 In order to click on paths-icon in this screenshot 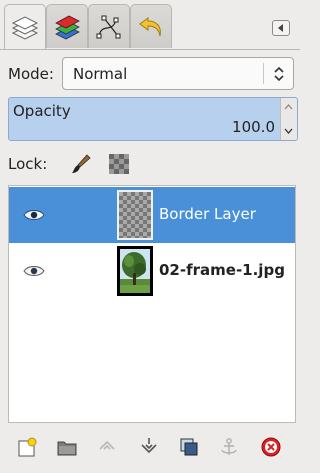, I will do `click(108, 26)`.